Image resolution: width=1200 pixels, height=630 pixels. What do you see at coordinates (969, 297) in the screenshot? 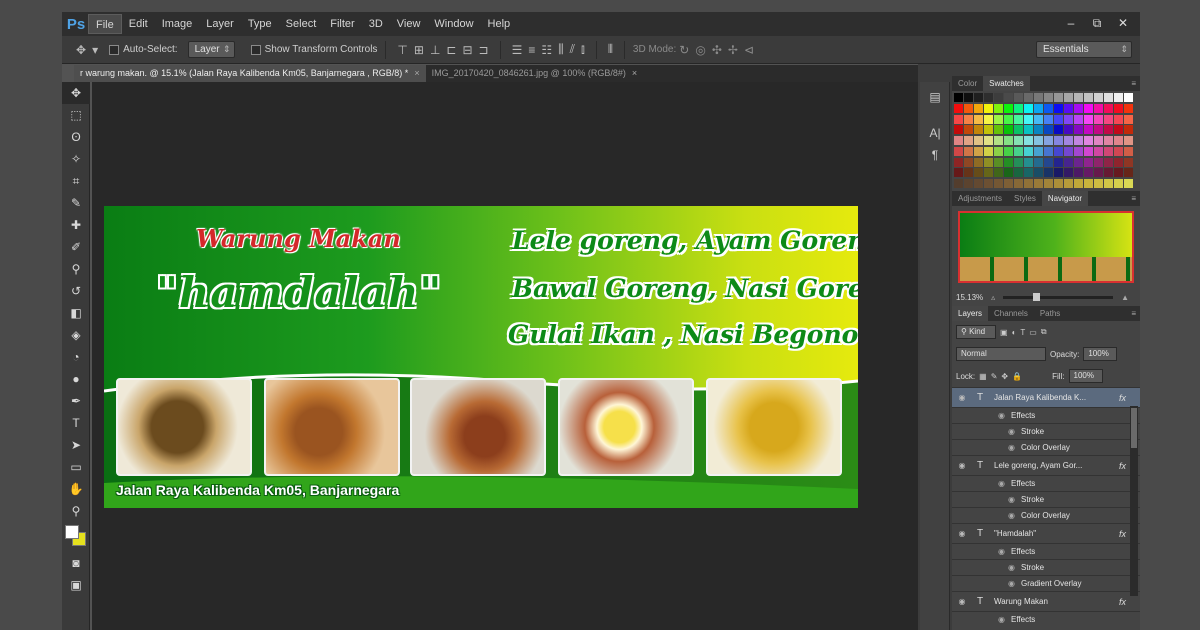
I see `zoom-value: 15.13%` at bounding box center [969, 297].